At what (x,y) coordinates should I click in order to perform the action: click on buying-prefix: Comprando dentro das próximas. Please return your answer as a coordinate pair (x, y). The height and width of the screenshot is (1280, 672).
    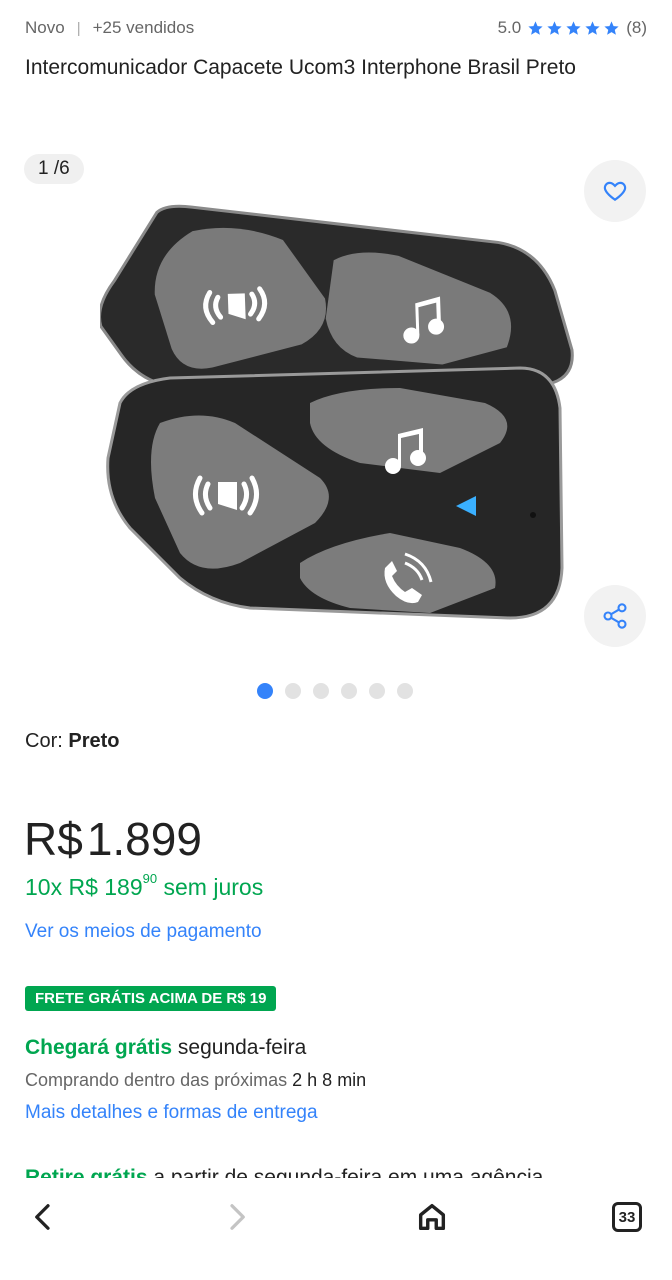
    Looking at the image, I should click on (156, 1080).